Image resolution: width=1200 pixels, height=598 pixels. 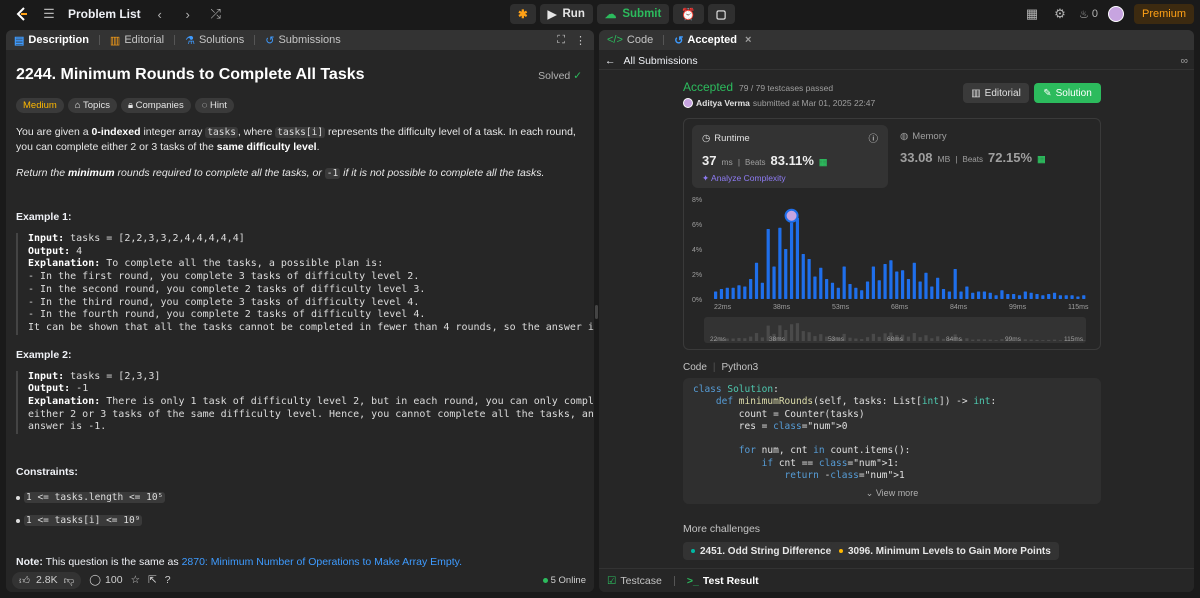 What do you see at coordinates (580, 40) in the screenshot?
I see `more-icon: ⋮` at bounding box center [580, 40].